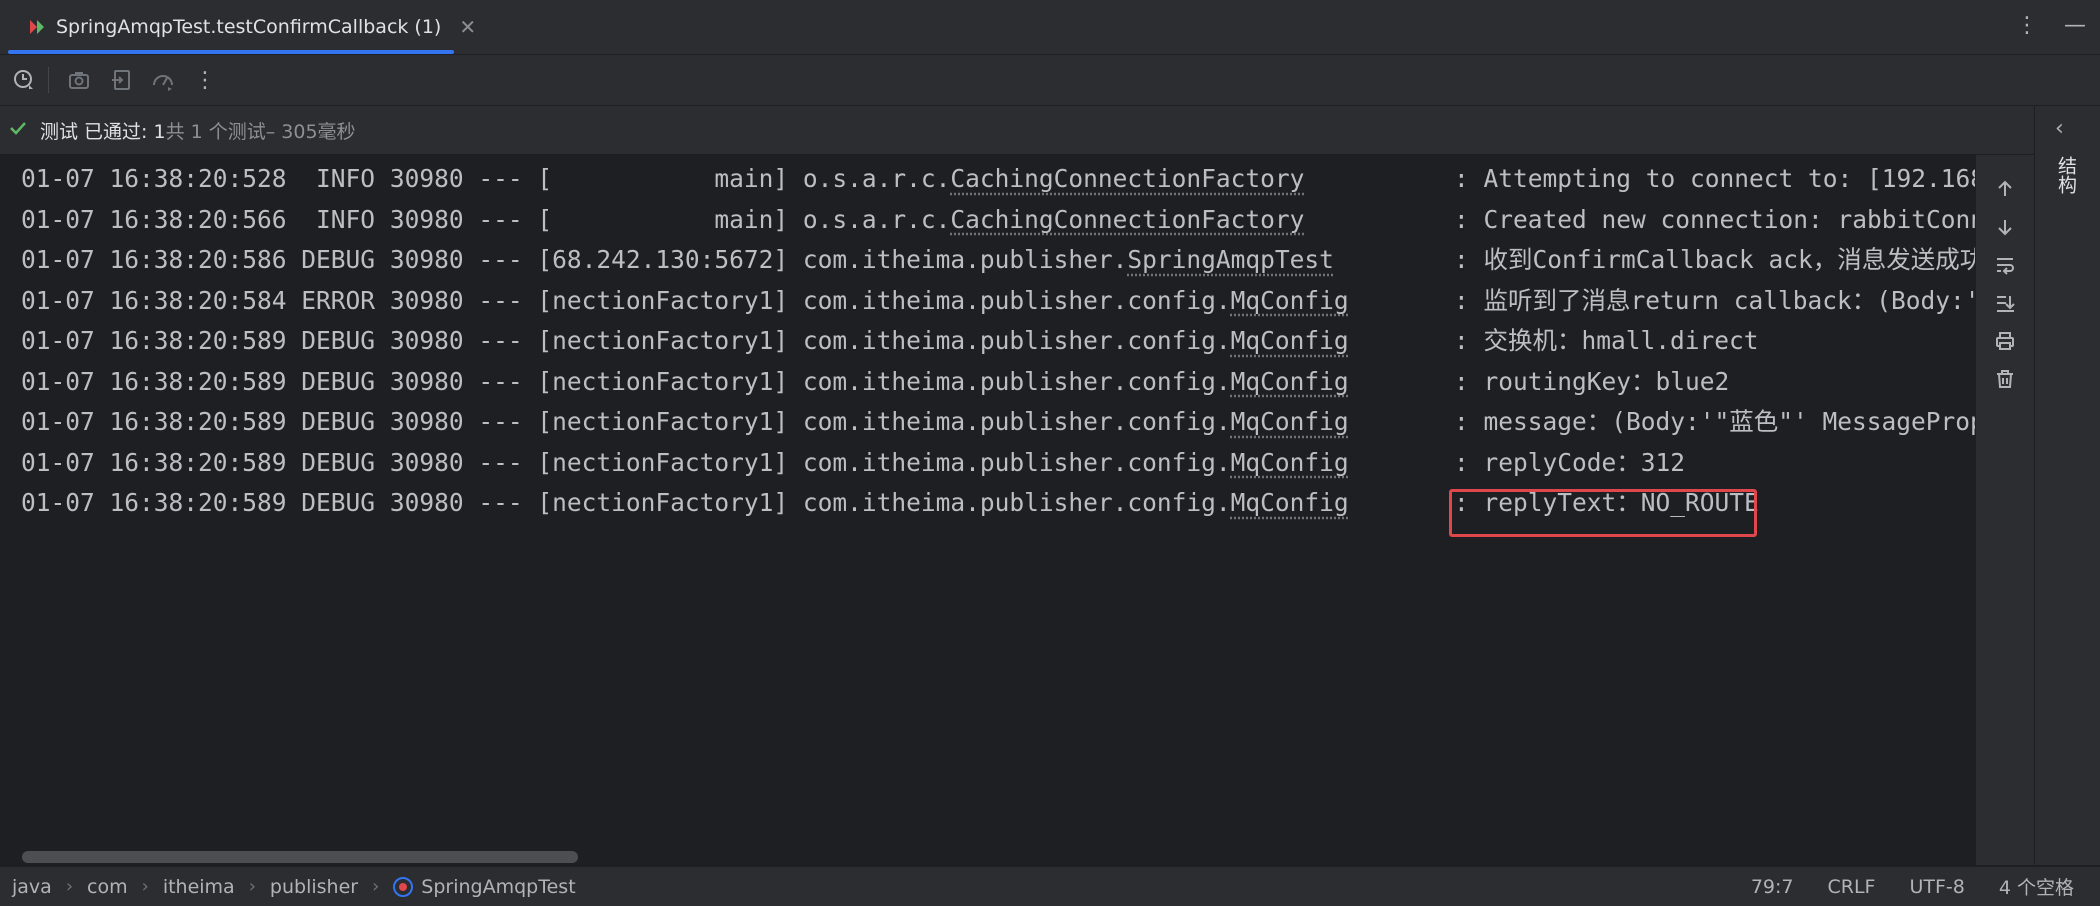 Image resolution: width=2100 pixels, height=906 pixels. What do you see at coordinates (2036, 886) in the screenshot?
I see `indent-setting: 4 个空格` at bounding box center [2036, 886].